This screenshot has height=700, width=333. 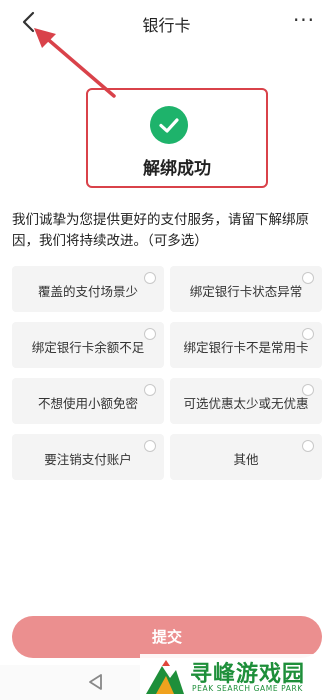 I want to click on reason-option-8: 其他, so click(x=246, y=457).